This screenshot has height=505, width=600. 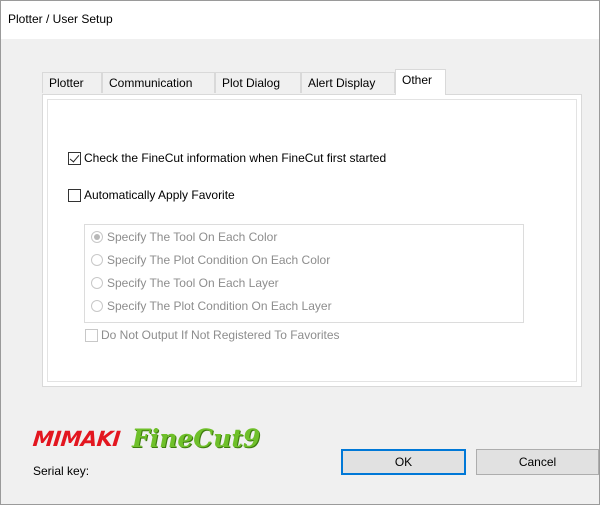 I want to click on favorite-option-label: Specify The Plot Condition On Each Color, so click(x=219, y=260).